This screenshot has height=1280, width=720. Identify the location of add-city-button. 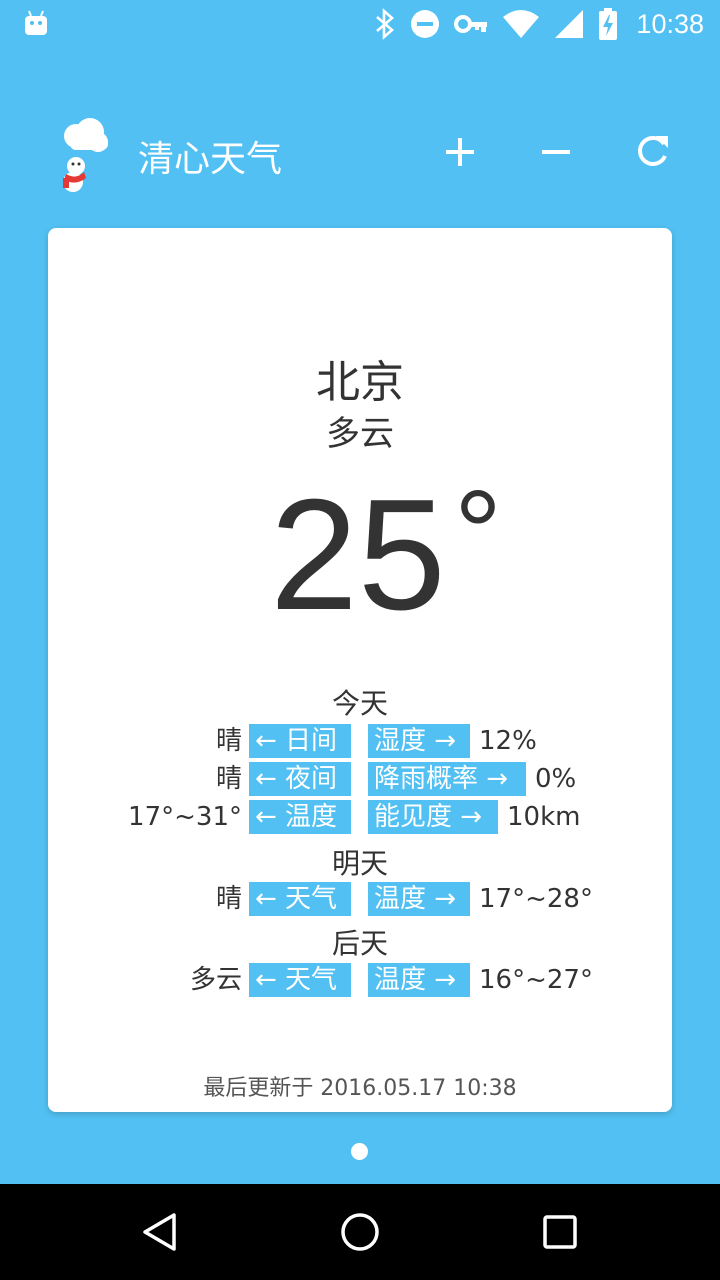
(460, 152).